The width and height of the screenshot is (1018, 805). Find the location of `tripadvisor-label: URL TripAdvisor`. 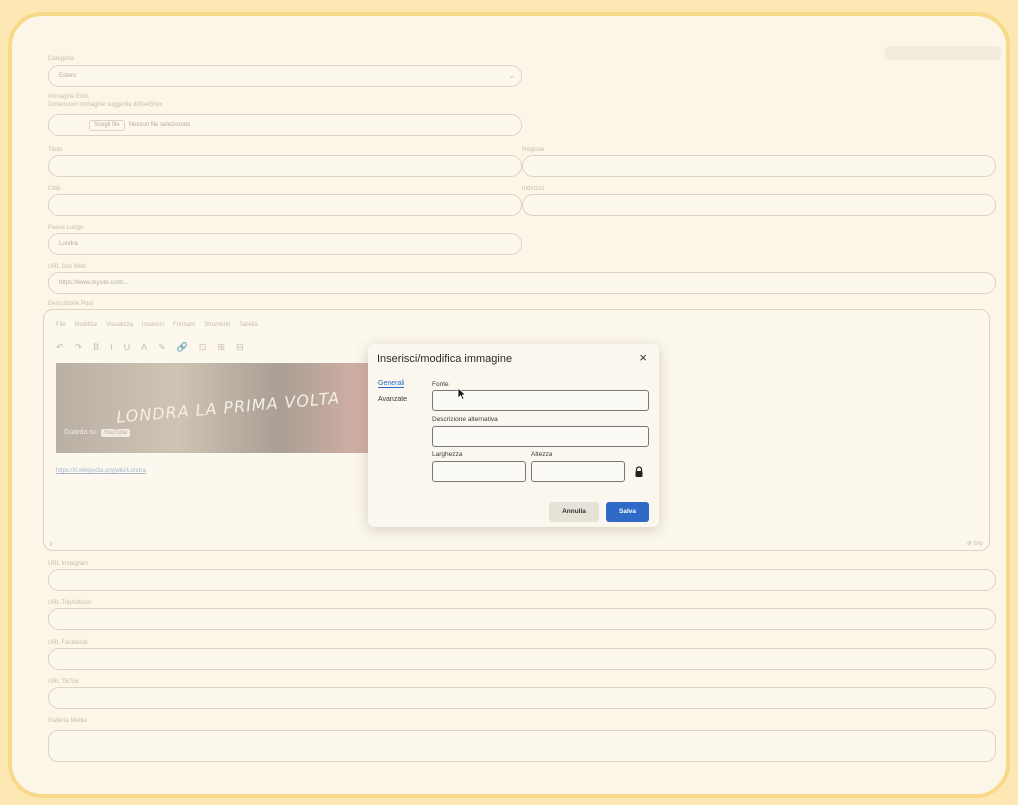

tripadvisor-label: URL TripAdvisor is located at coordinates (70, 603).